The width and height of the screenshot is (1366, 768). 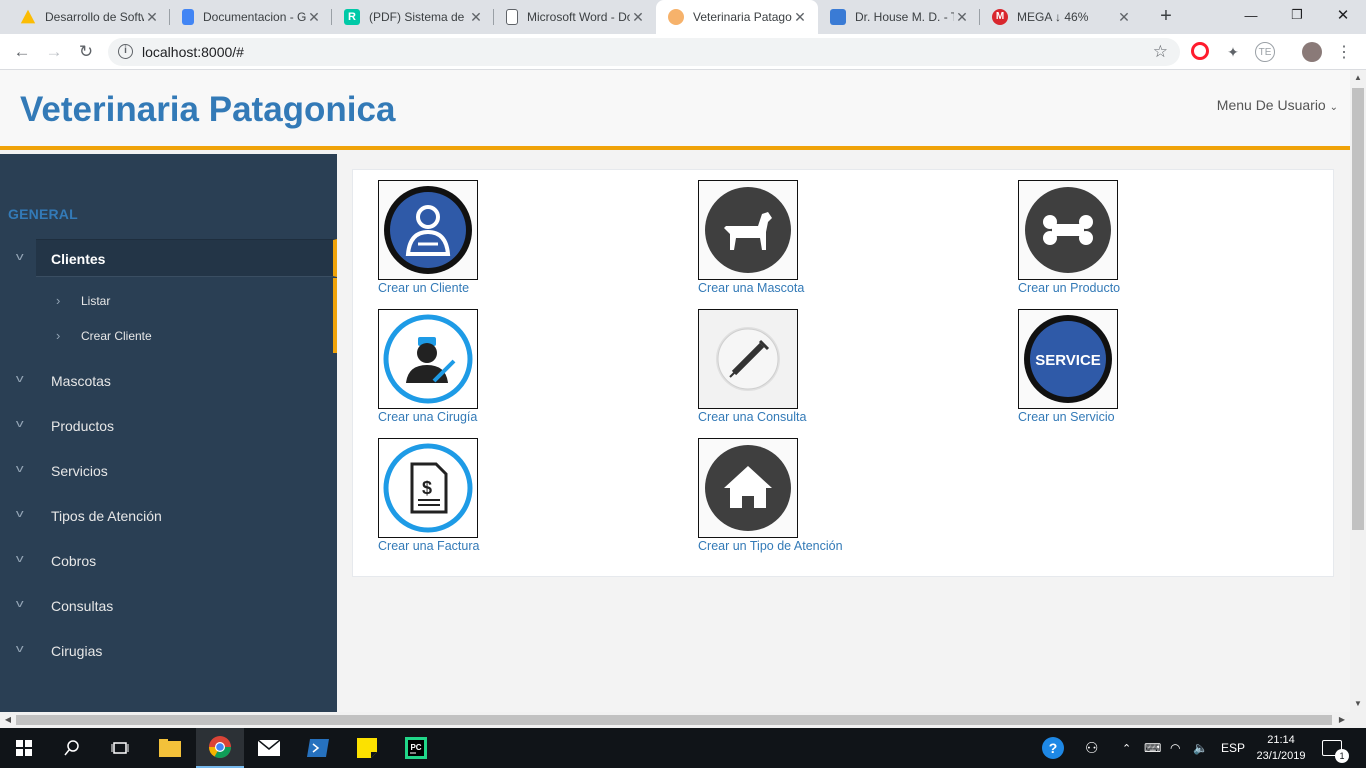 I want to click on file-explorer-icon, so click(x=170, y=748).